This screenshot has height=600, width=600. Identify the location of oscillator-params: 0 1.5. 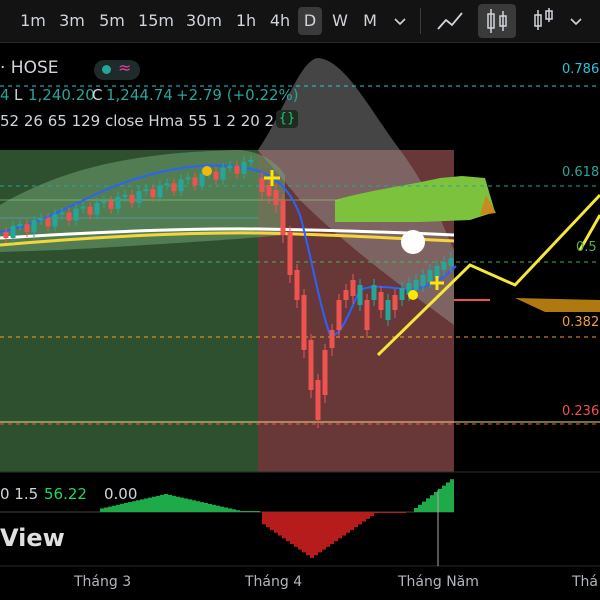
(19, 494).